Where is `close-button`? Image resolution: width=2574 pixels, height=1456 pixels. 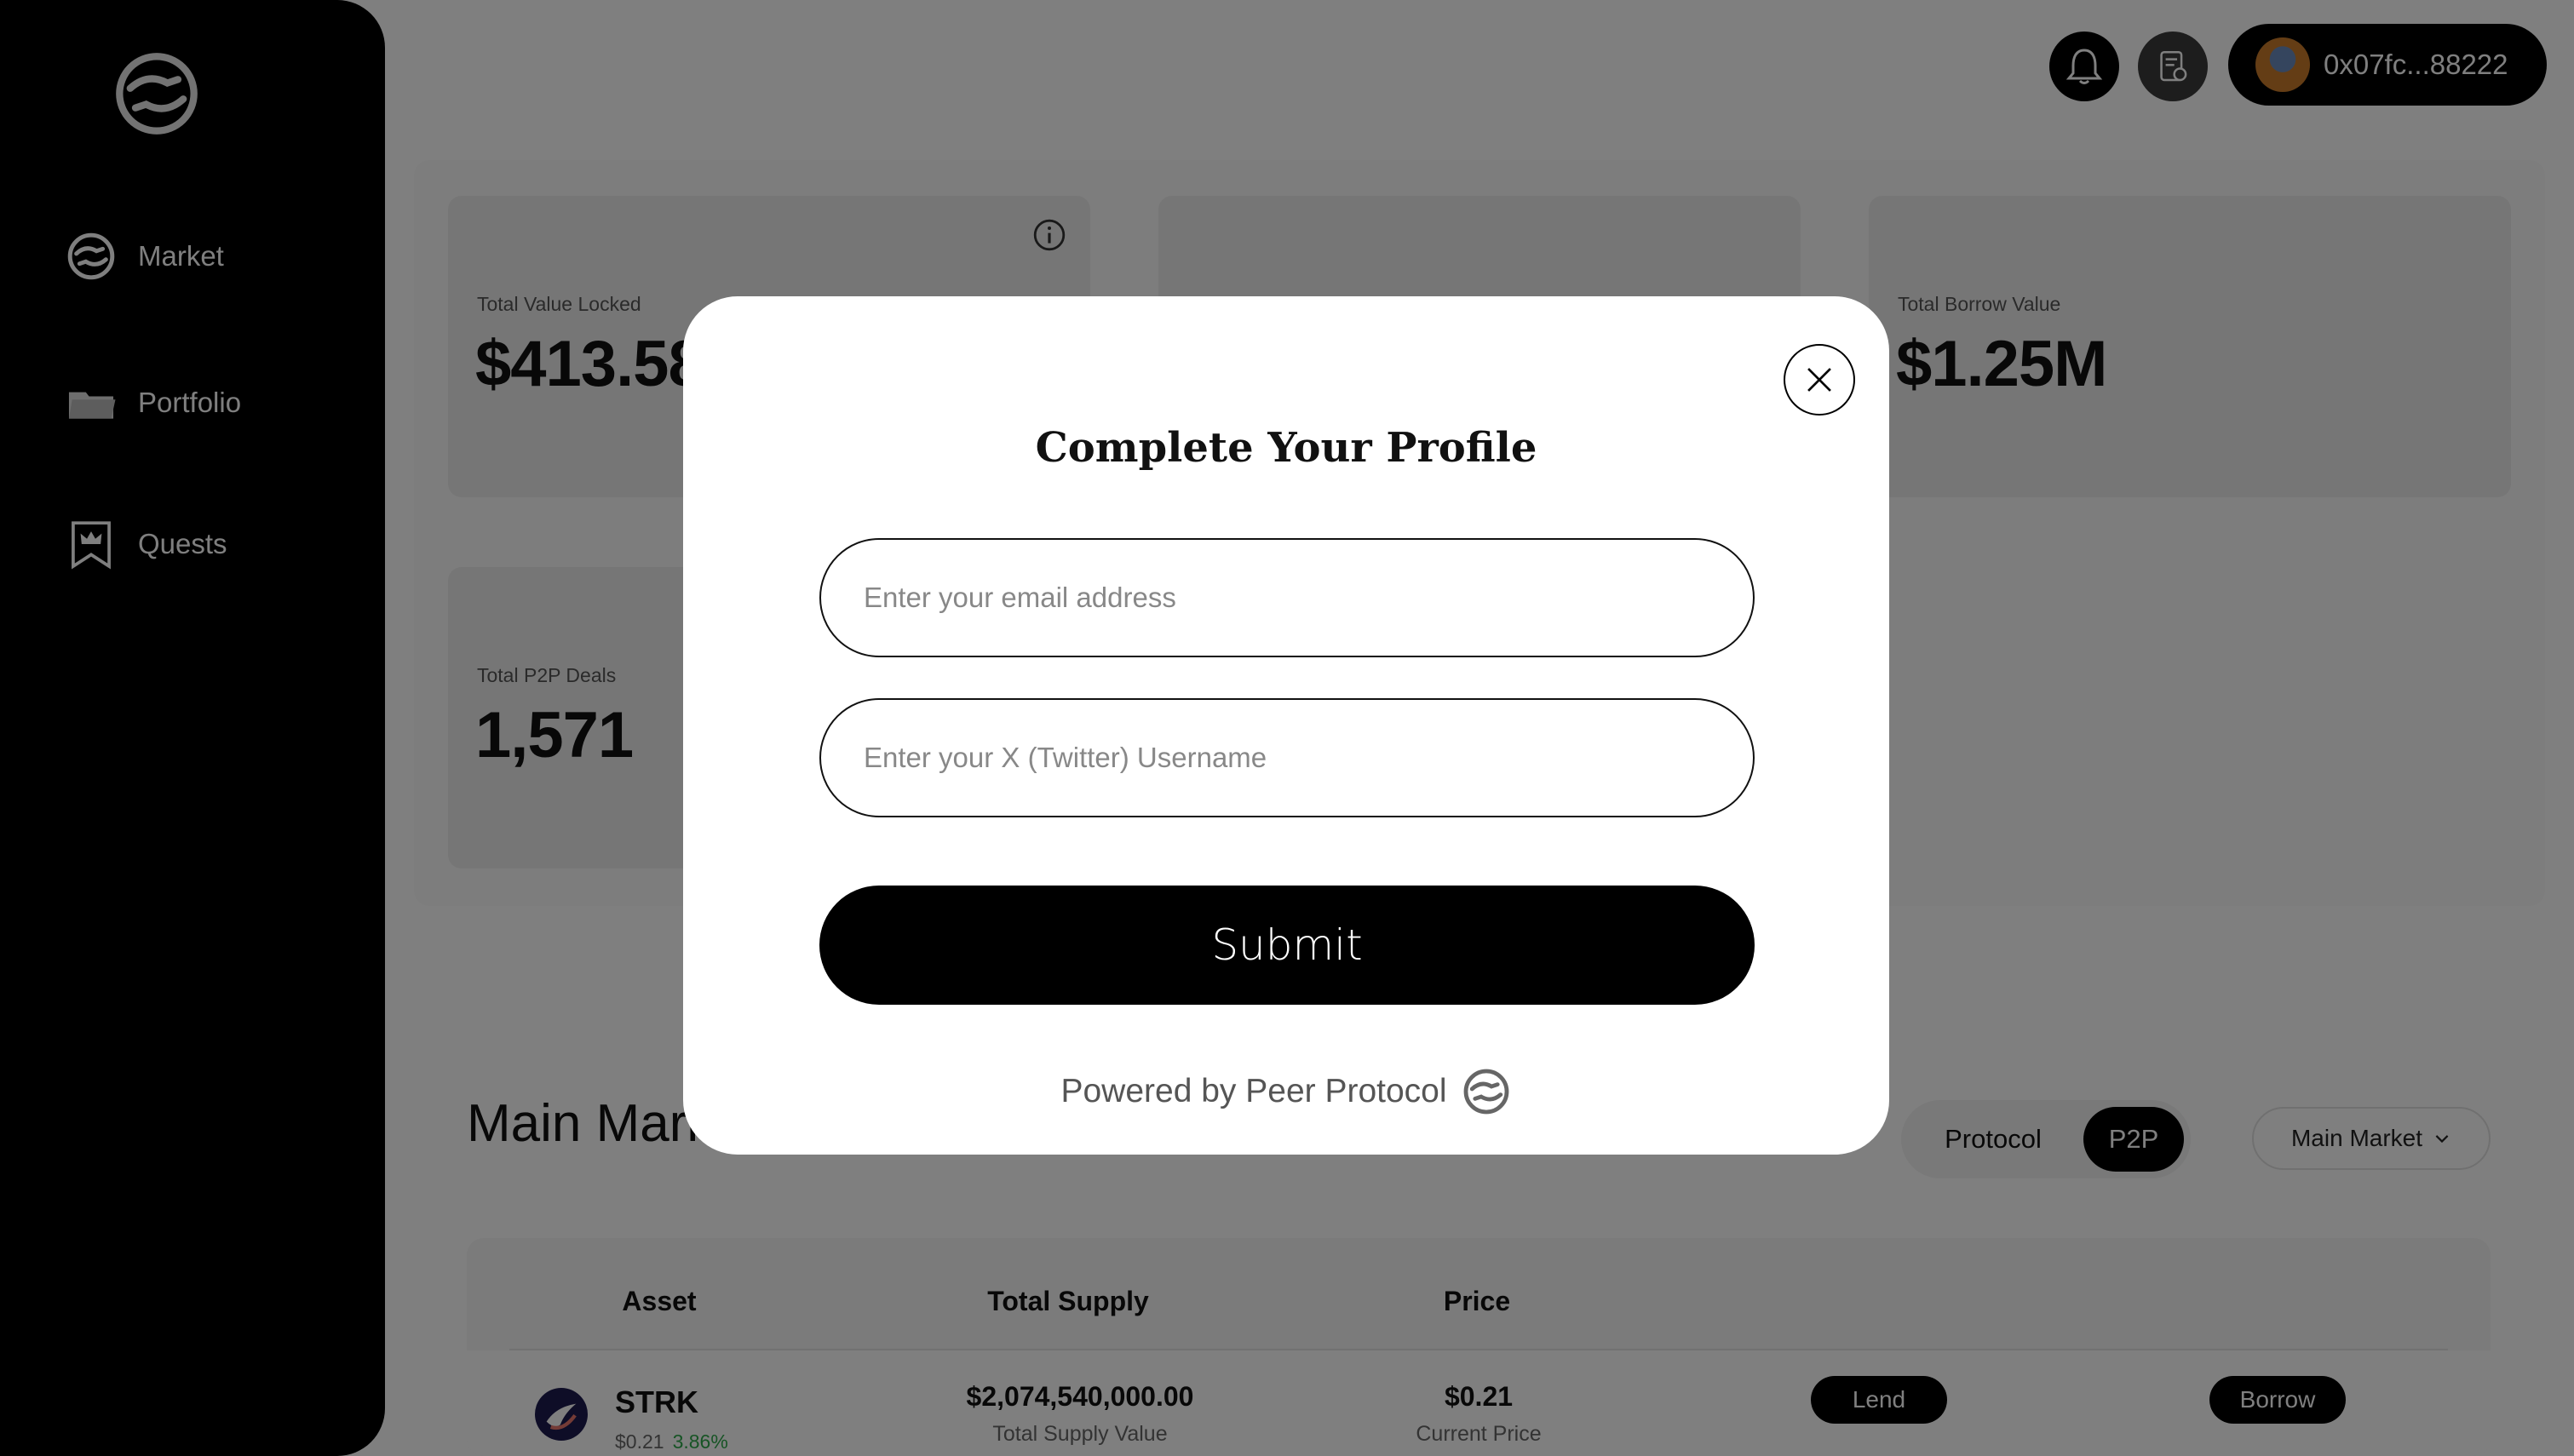 close-button is located at coordinates (1819, 380).